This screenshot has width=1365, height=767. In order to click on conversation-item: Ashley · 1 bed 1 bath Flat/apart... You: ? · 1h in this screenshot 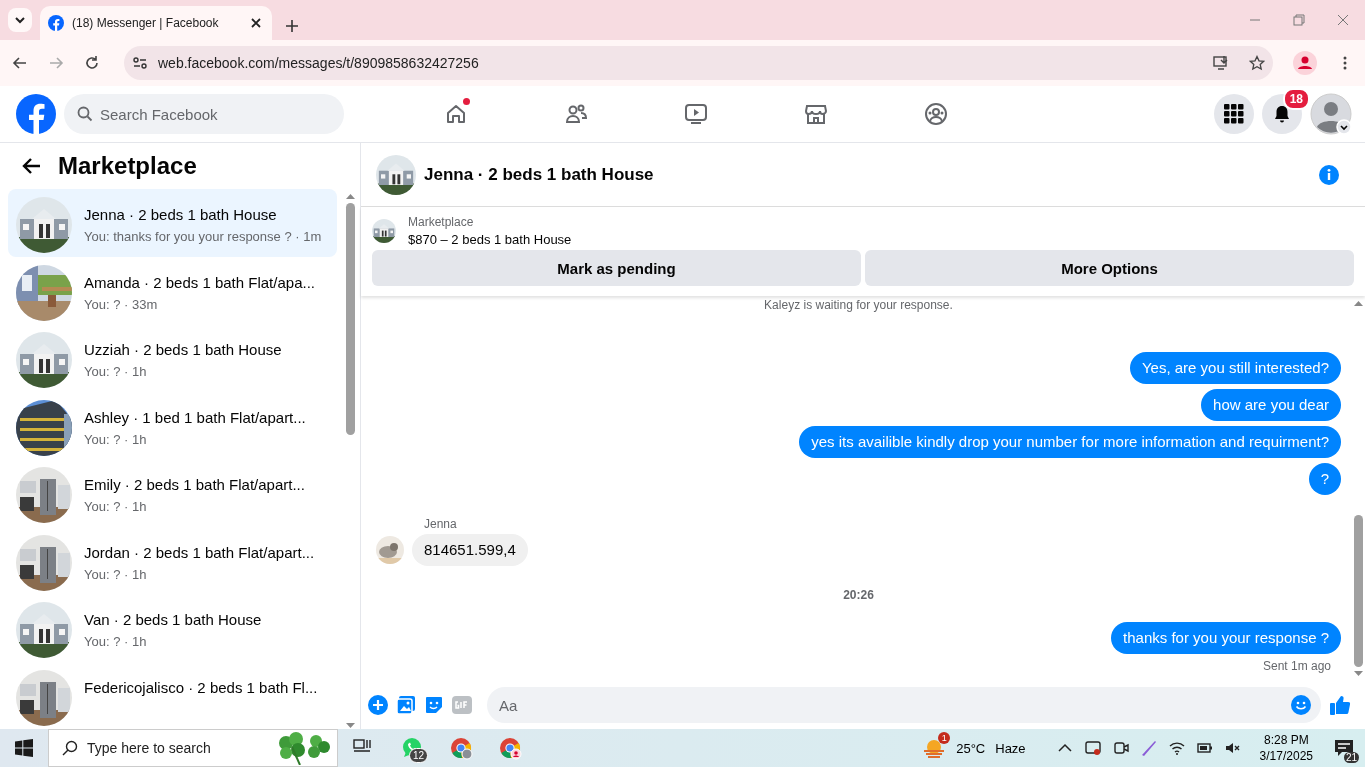, I will do `click(172, 425)`.